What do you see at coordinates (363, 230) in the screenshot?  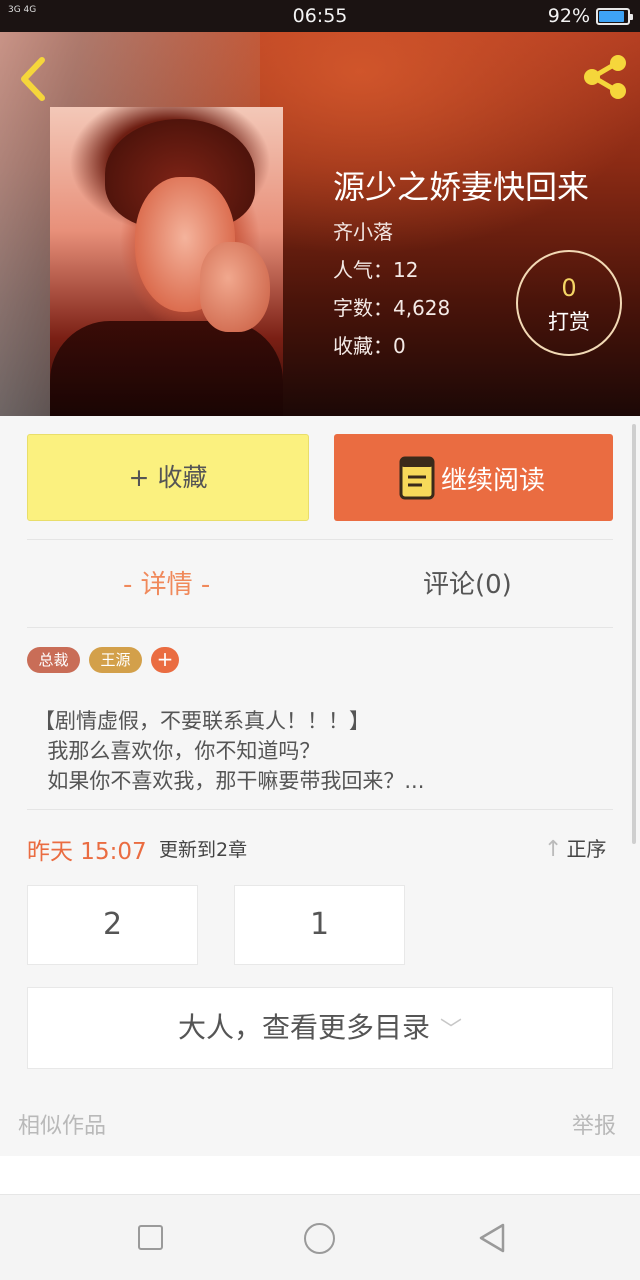 I see `book-author: 齐小落` at bounding box center [363, 230].